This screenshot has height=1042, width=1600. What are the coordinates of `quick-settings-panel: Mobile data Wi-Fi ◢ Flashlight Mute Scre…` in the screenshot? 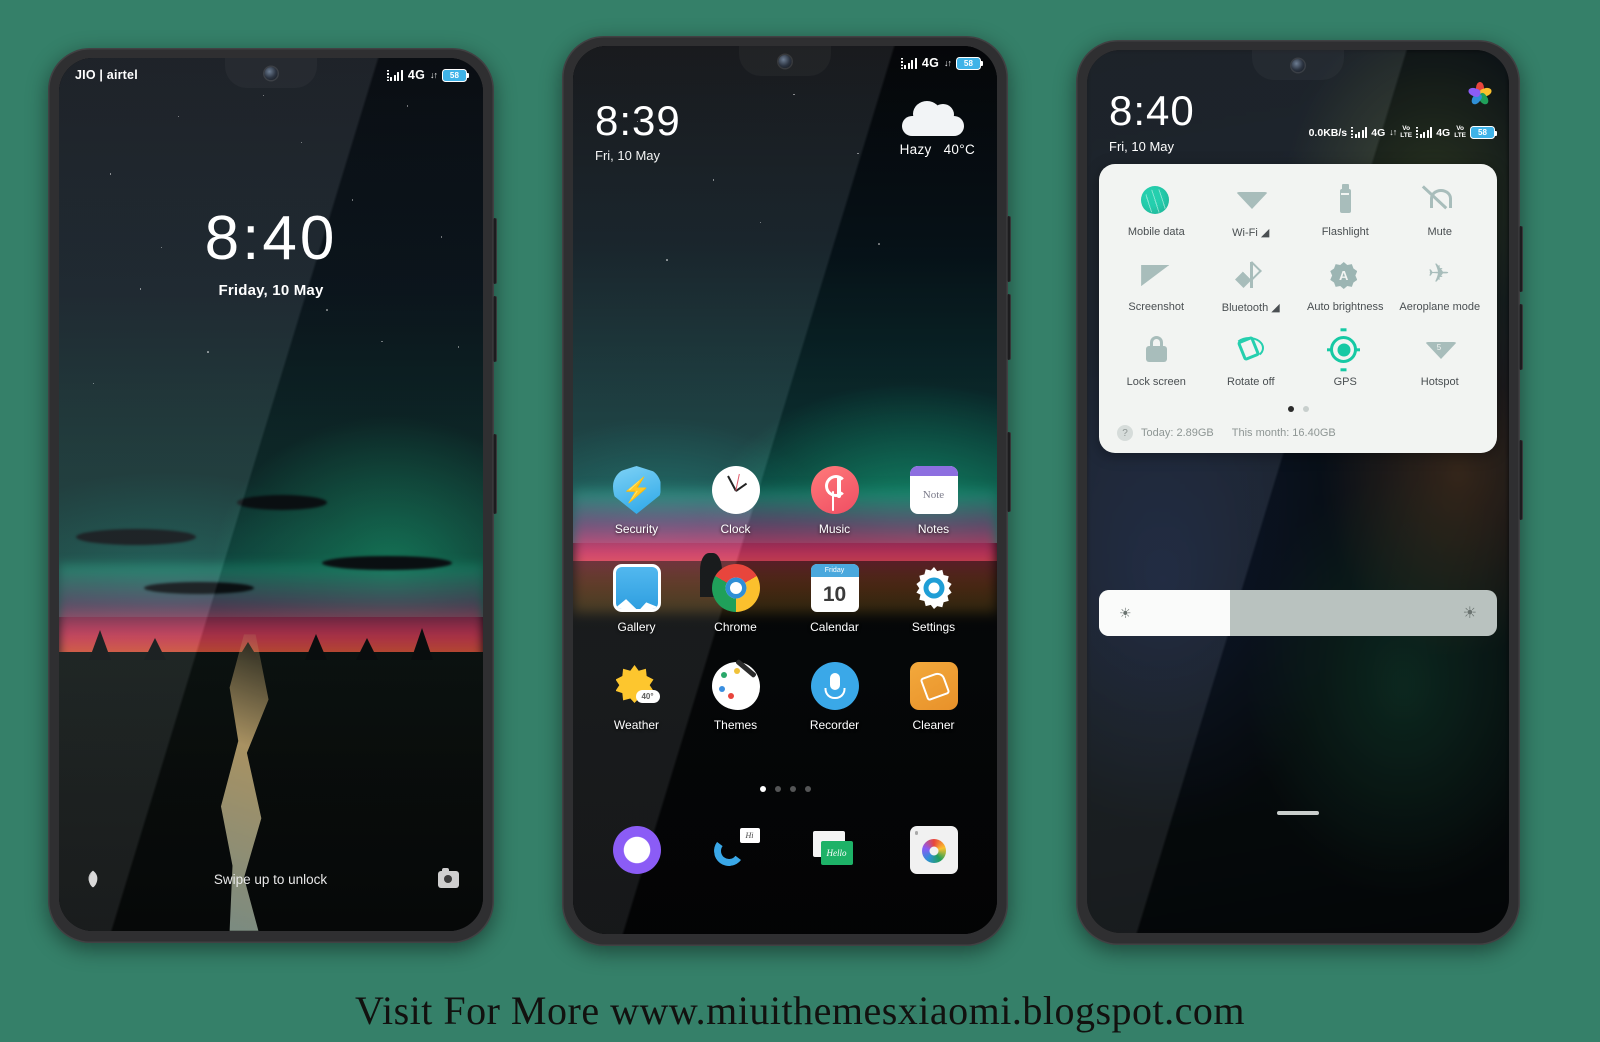 It's located at (1298, 308).